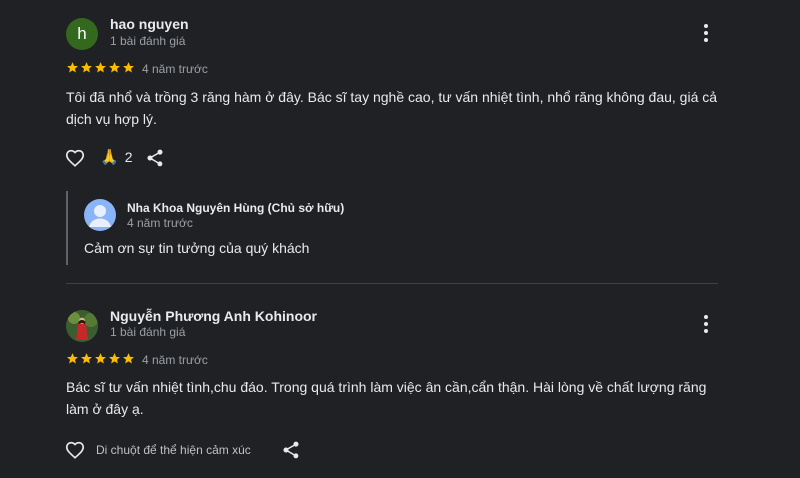 The height and width of the screenshot is (478, 800). What do you see at coordinates (392, 283) in the screenshot?
I see `divider` at bounding box center [392, 283].